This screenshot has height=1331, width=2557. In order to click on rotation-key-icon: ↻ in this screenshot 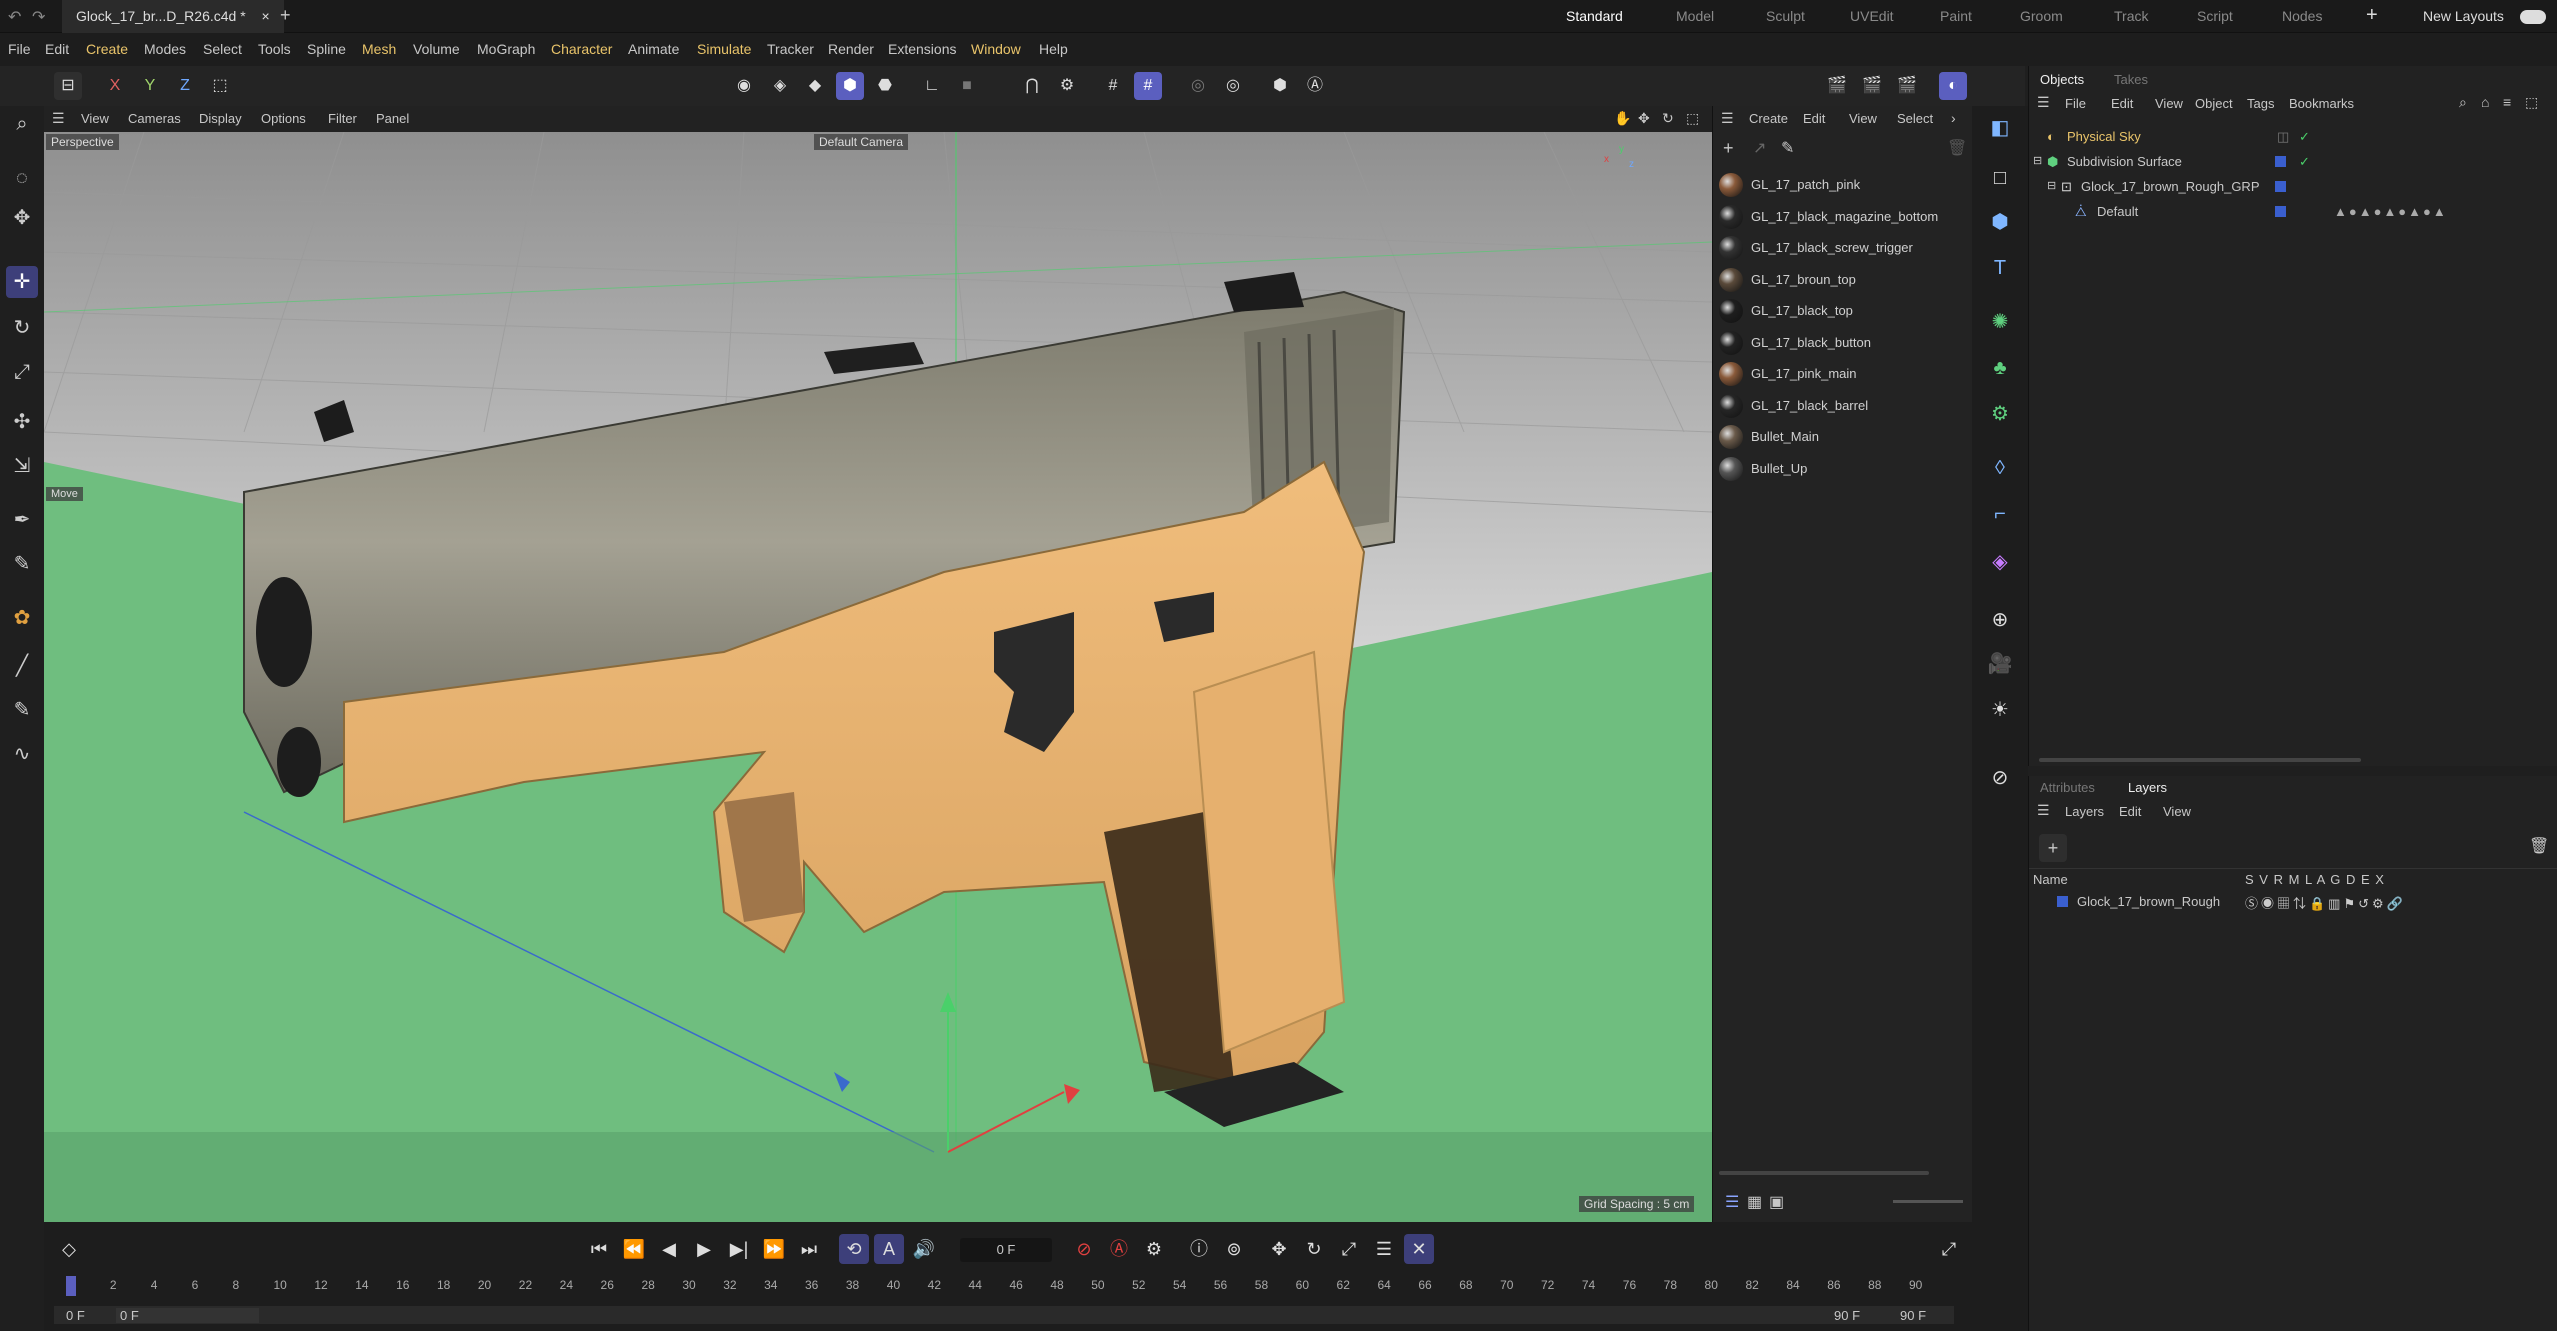, I will do `click(1314, 1249)`.